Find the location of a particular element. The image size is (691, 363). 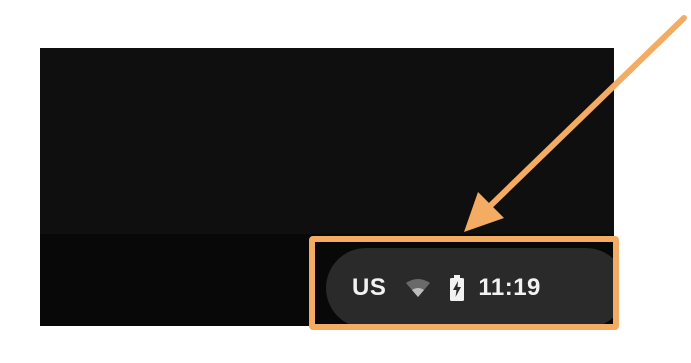

highlight-box is located at coordinates (464, 283).